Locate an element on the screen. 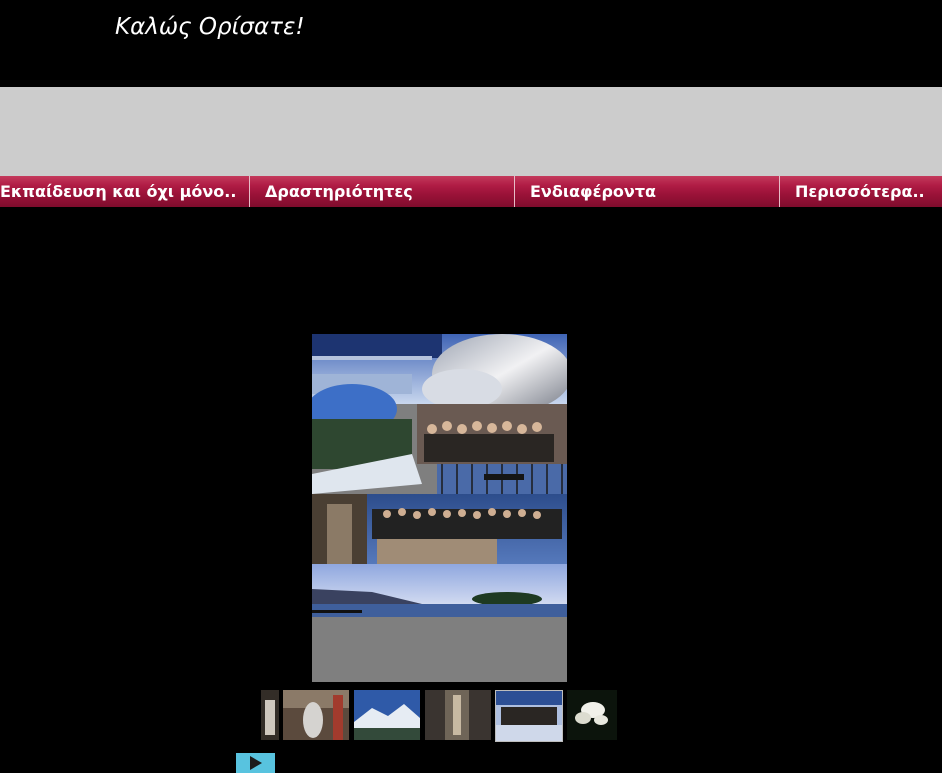  nav-item-education: Εκπαίδευση και όχι μόνο.. is located at coordinates (118, 191).